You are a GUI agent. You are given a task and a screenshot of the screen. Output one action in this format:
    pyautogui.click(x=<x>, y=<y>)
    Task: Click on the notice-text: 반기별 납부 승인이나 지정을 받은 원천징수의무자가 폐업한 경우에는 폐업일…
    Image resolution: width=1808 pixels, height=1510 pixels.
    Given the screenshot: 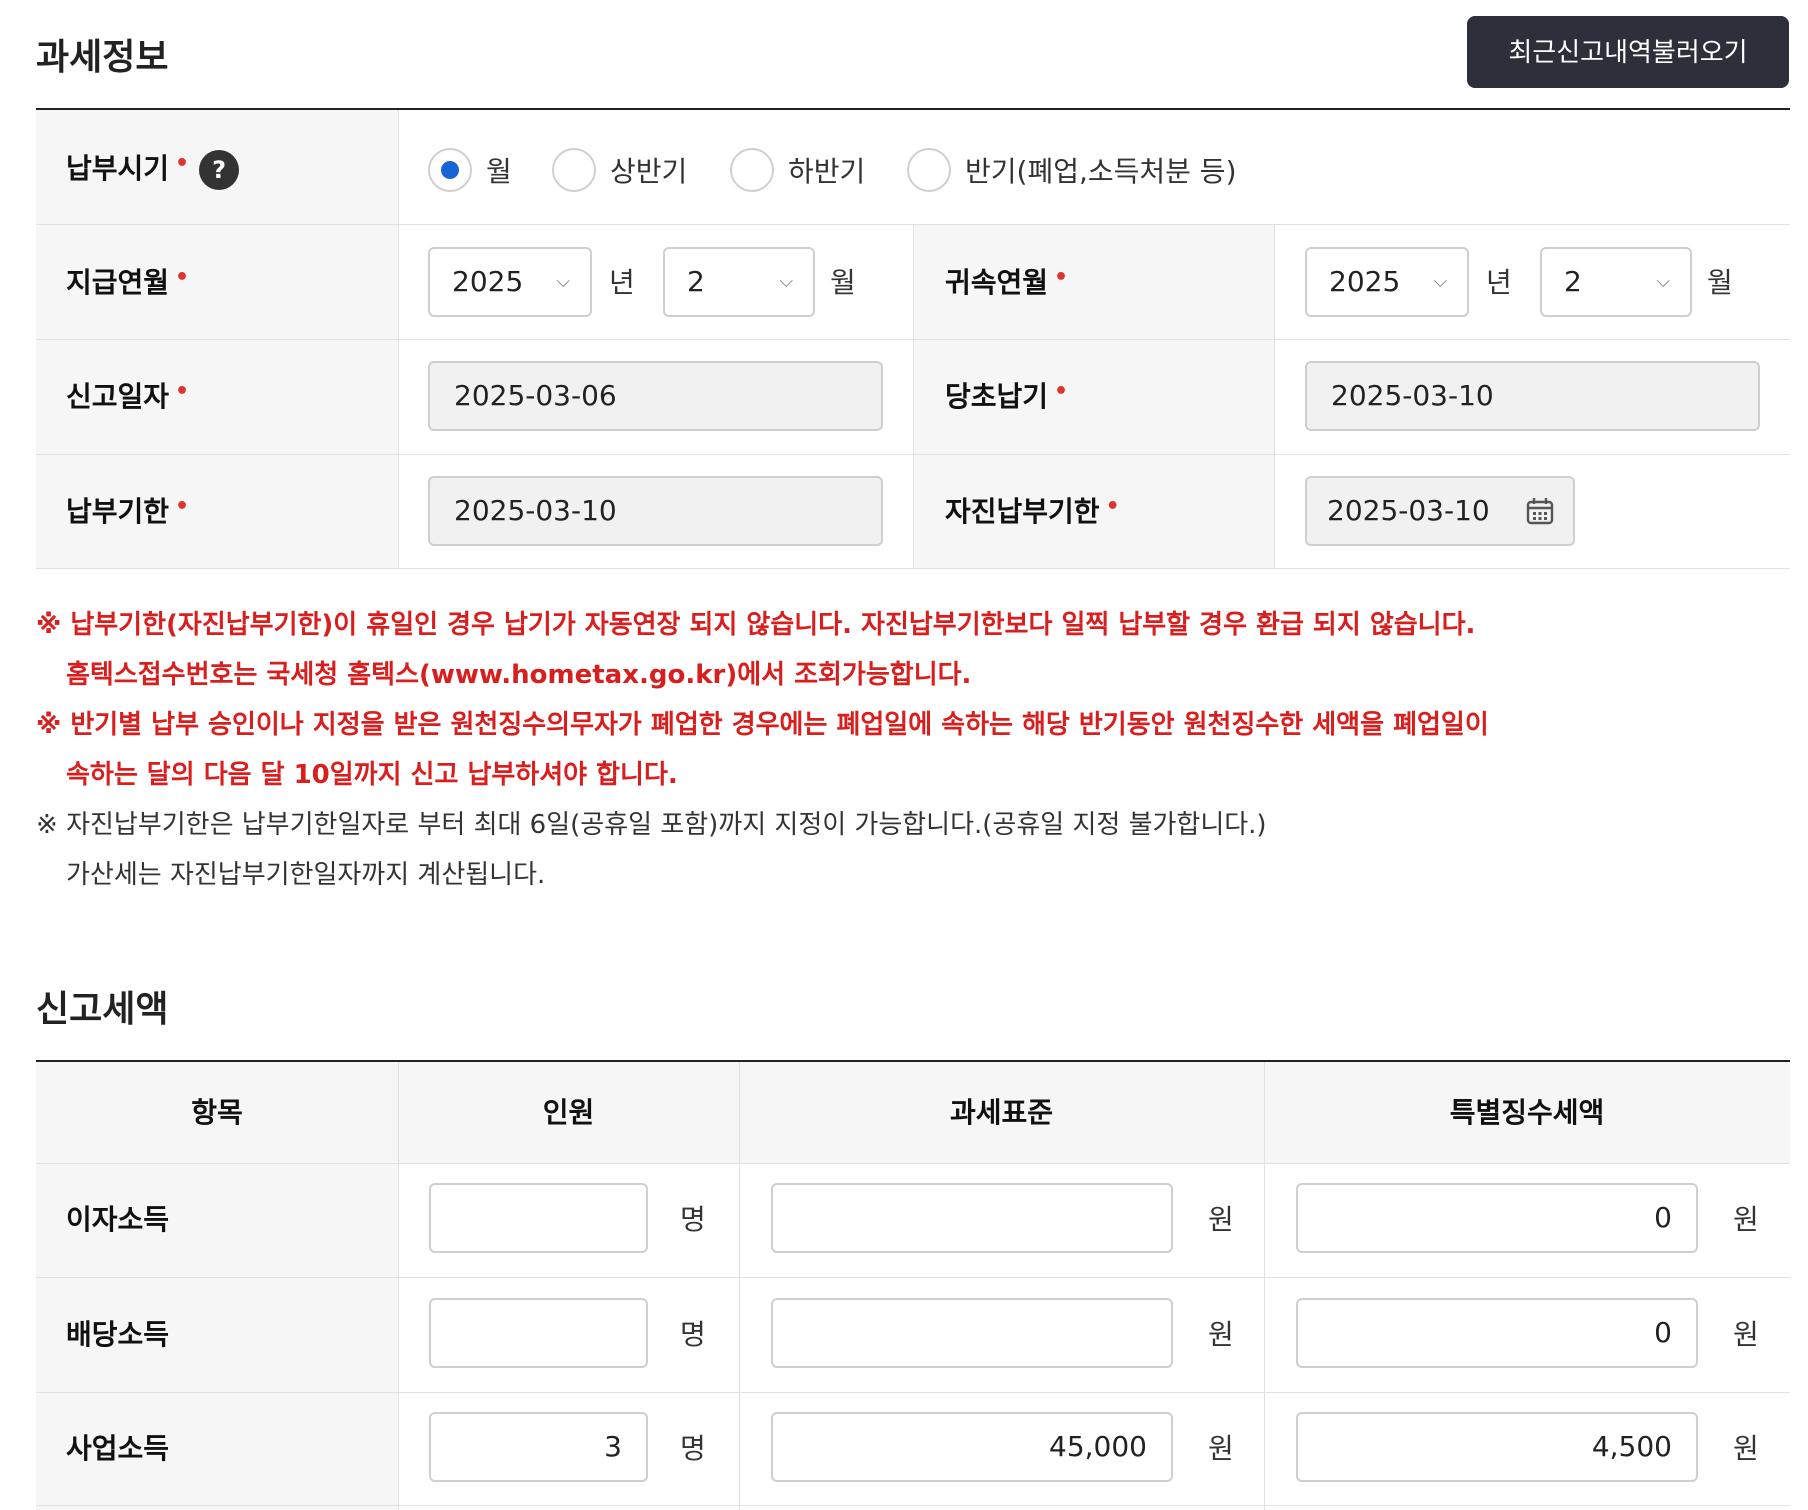 What is the action you would take?
    pyautogui.click(x=779, y=725)
    